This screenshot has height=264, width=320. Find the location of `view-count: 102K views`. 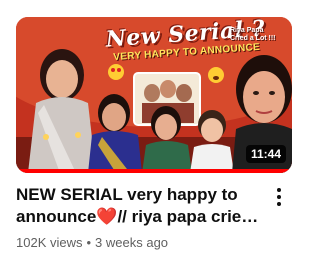

view-count: 102K views is located at coordinates (49, 242).